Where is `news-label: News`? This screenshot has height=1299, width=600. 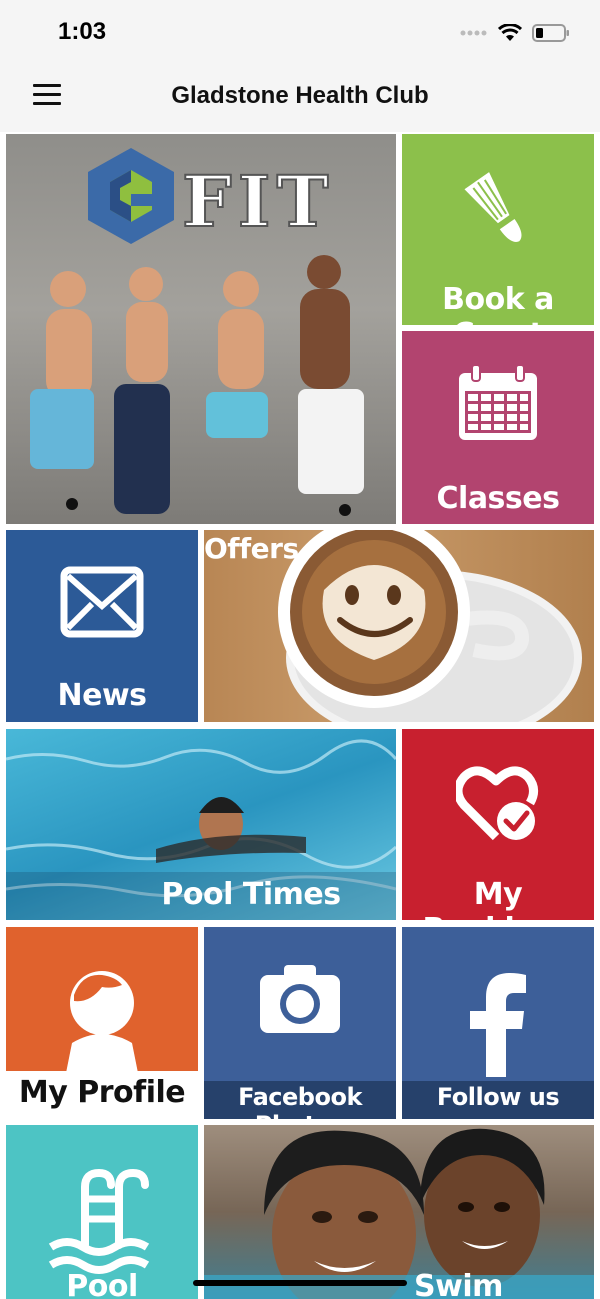 news-label: News is located at coordinates (102, 695).